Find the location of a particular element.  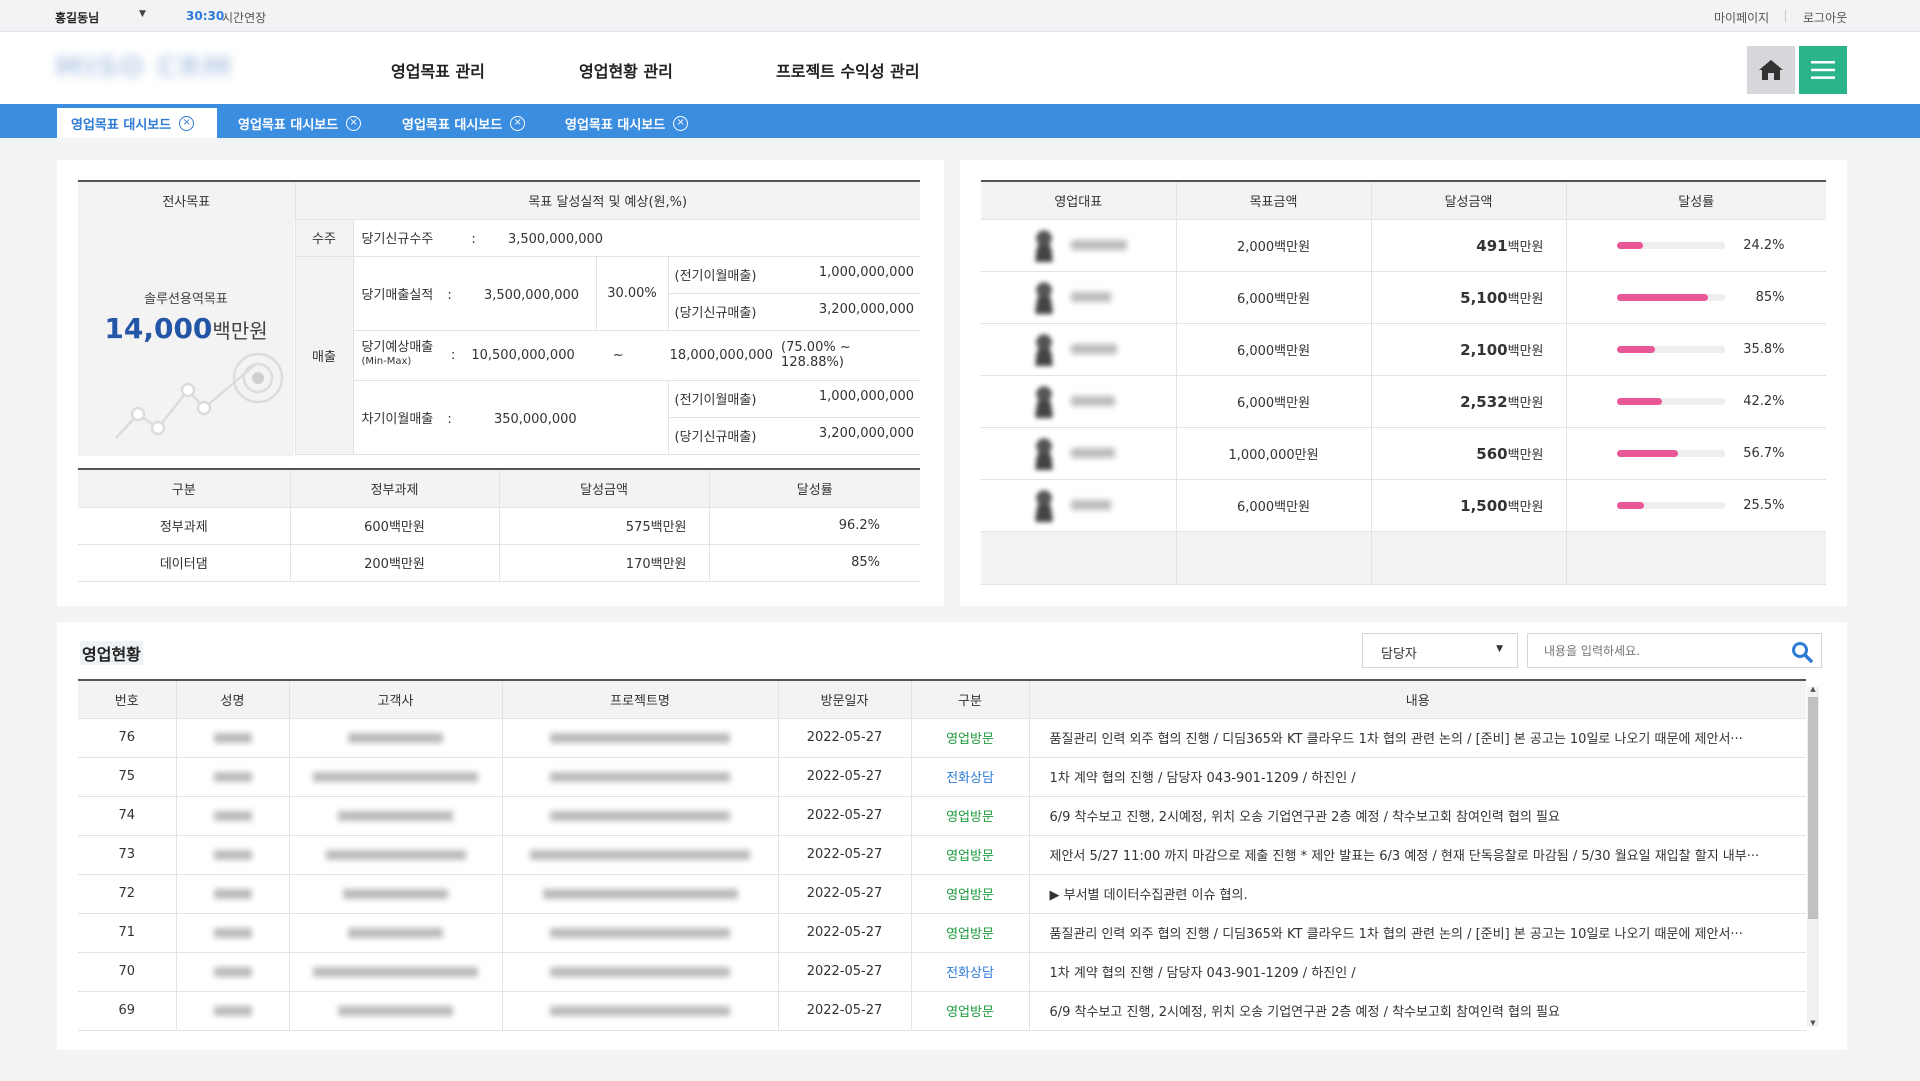

table-row: 72 2022-05-27 영업방문 ▶ 부서별 데이터수집관련 이슈 협의. is located at coordinates (942, 894).